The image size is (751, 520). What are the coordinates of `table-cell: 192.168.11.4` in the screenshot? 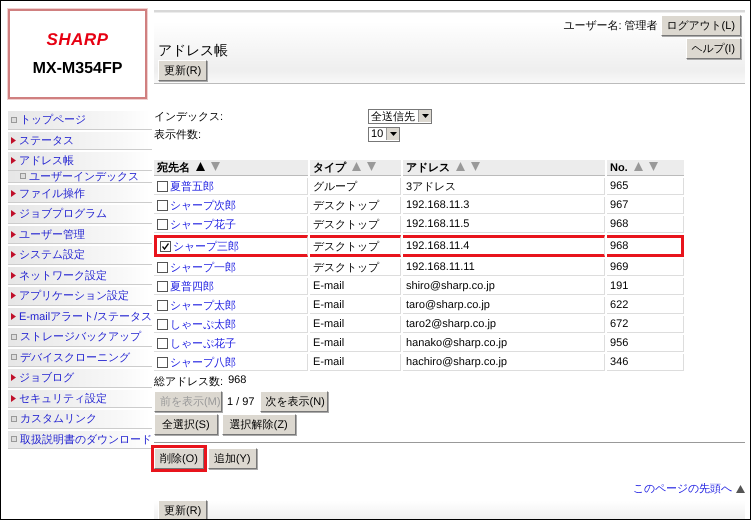 It's located at (504, 246).